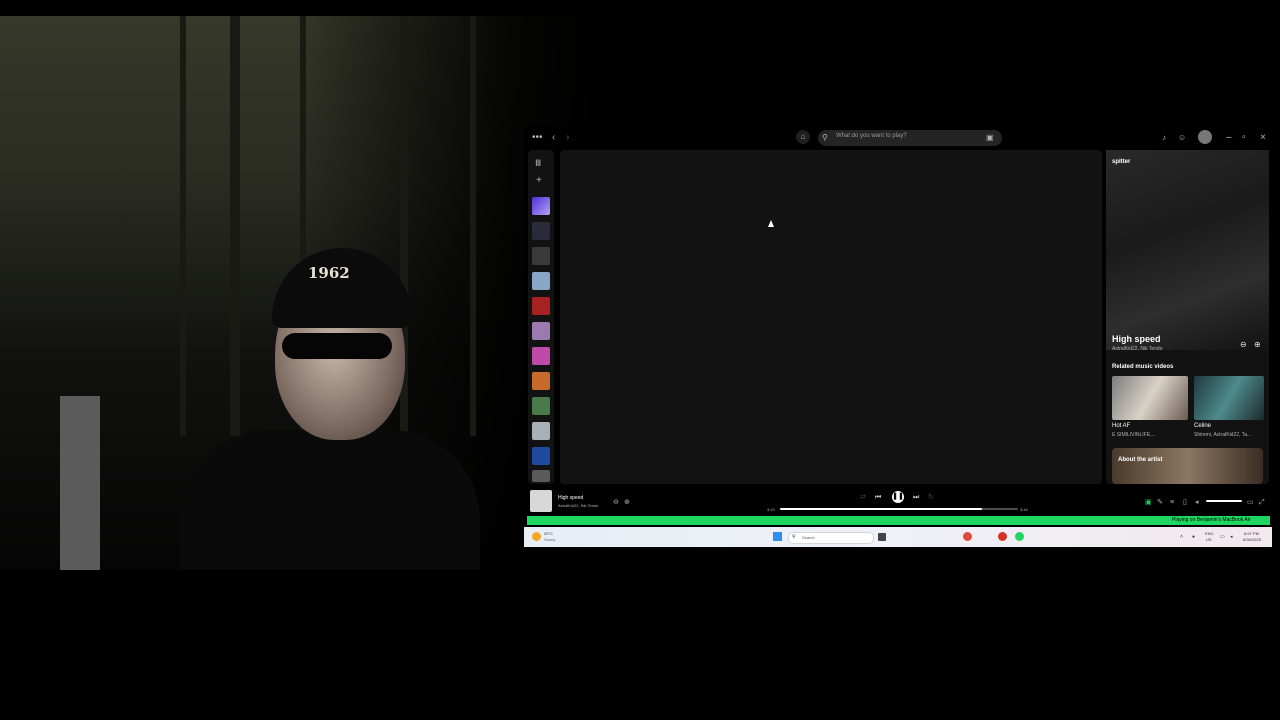 The height and width of the screenshot is (720, 1280). What do you see at coordinates (1136, 339) in the screenshot?
I see `now-playing-title: High speed` at bounding box center [1136, 339].